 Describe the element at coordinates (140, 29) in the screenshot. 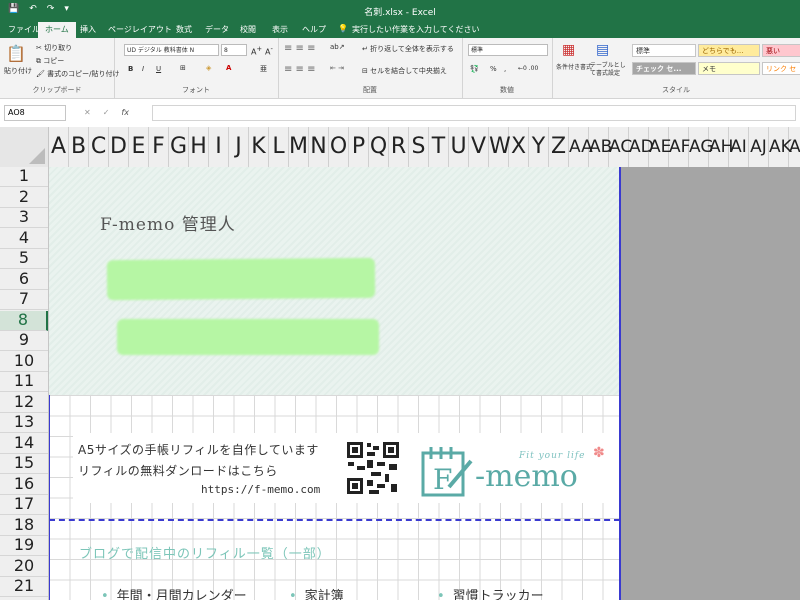

I see `tab-page-layout: ページレイアウト` at that location.